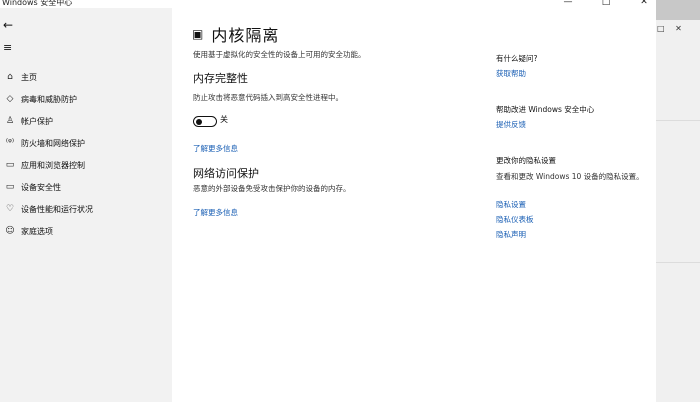 The height and width of the screenshot is (402, 700). Describe the element at coordinates (37, 121) in the screenshot. I see `sidebar-item-label: 帐户保护` at that location.